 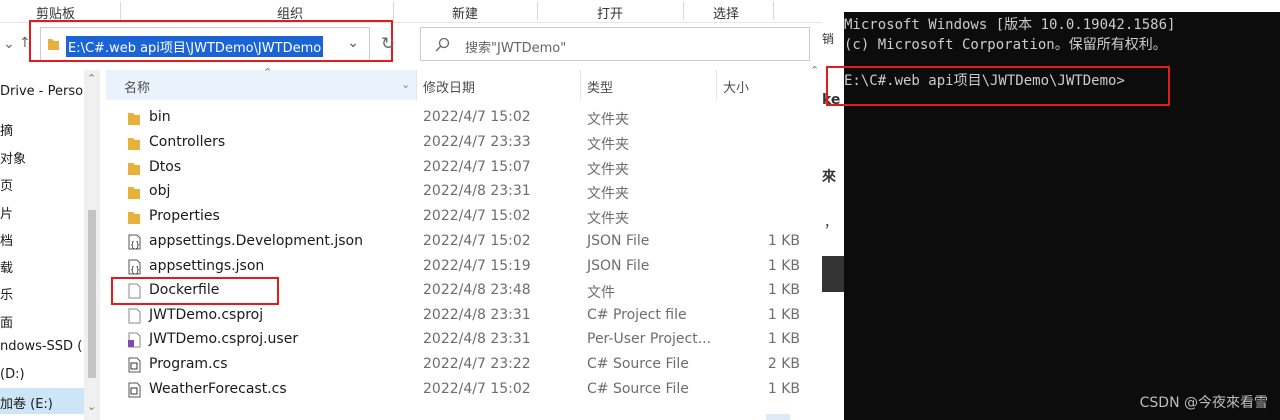 I want to click on nav-item-label: 加卷 (E:), so click(x=26, y=404).